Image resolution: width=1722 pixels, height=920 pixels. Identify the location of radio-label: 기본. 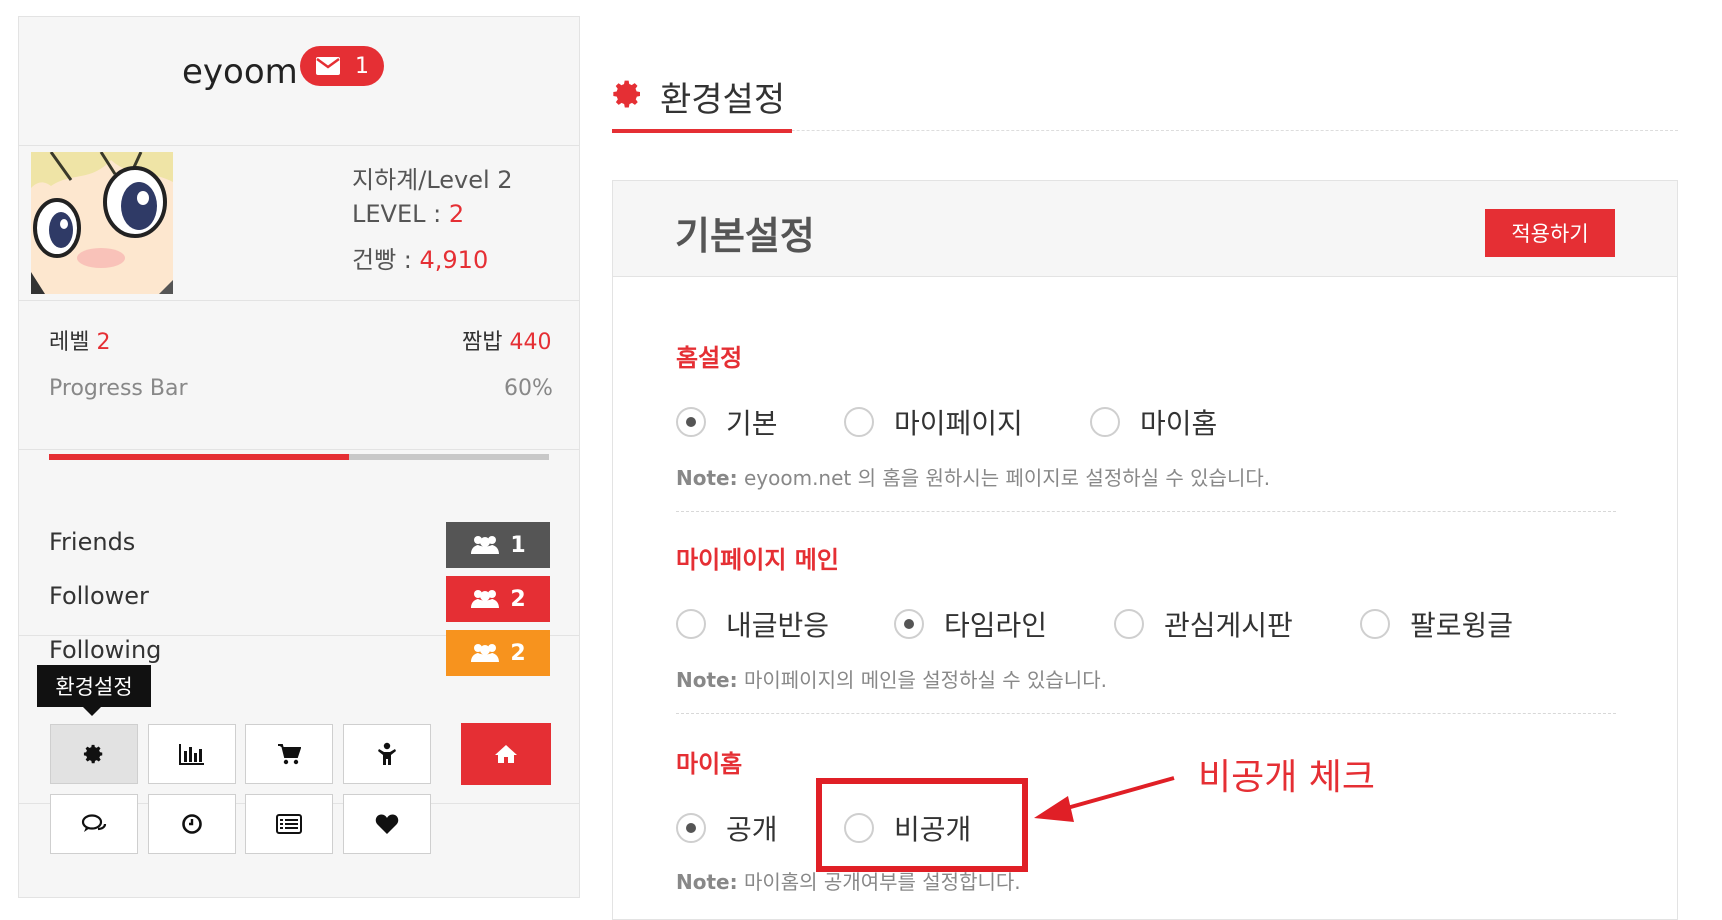
(752, 423).